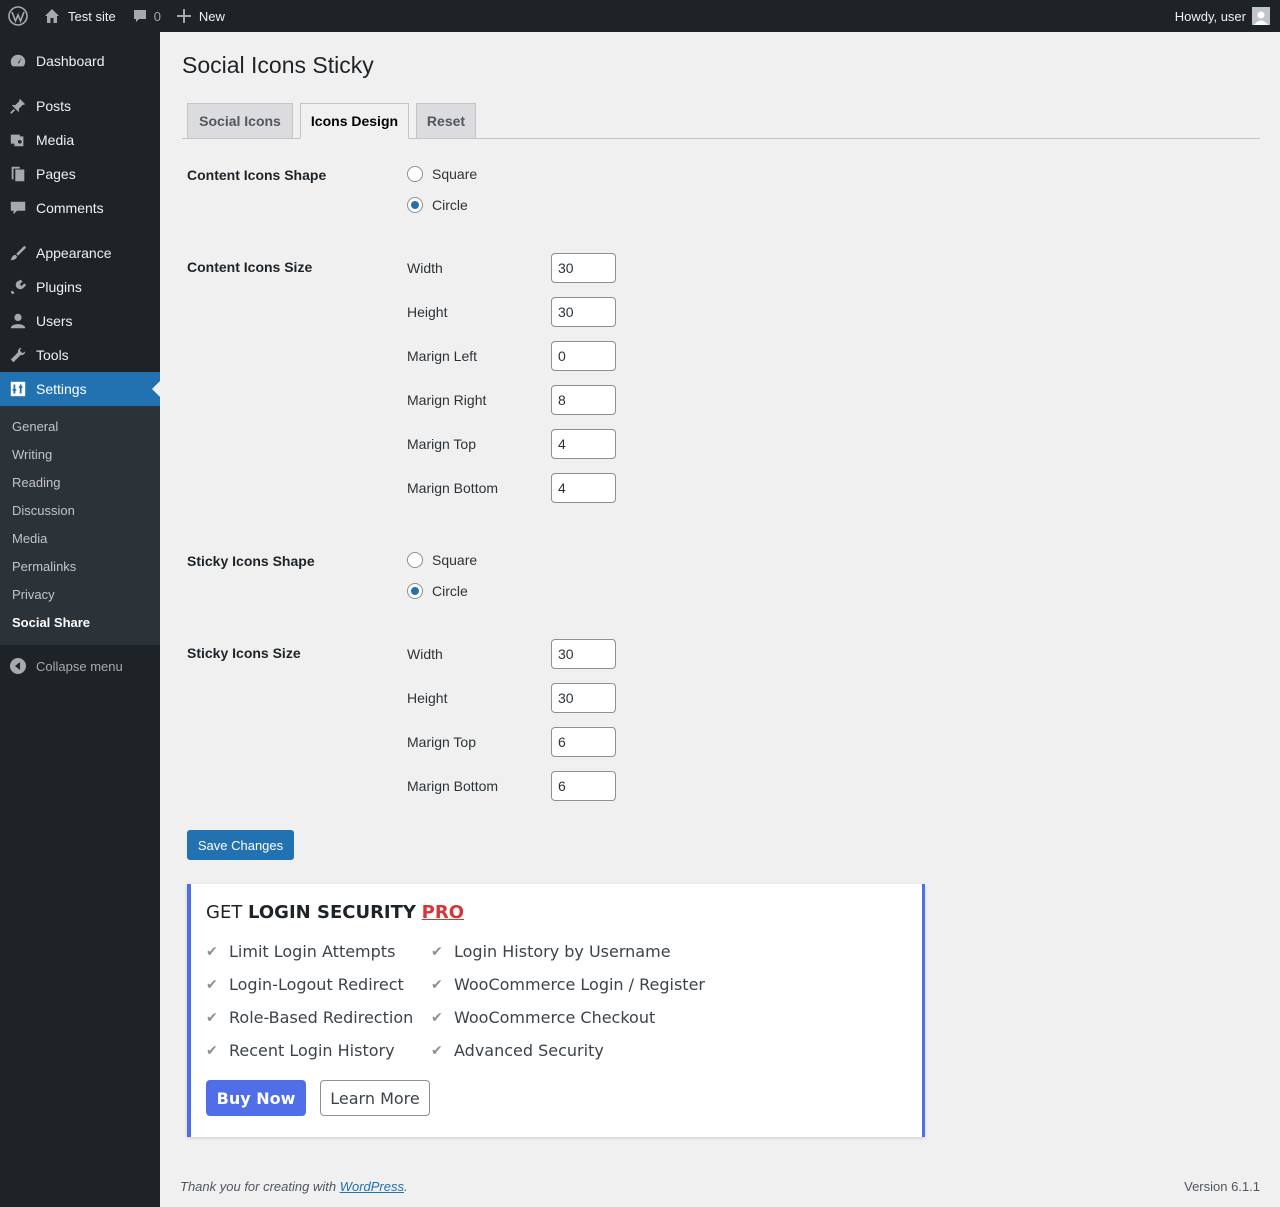  I want to click on submenu-permalinks: Permalinks, so click(80, 567).